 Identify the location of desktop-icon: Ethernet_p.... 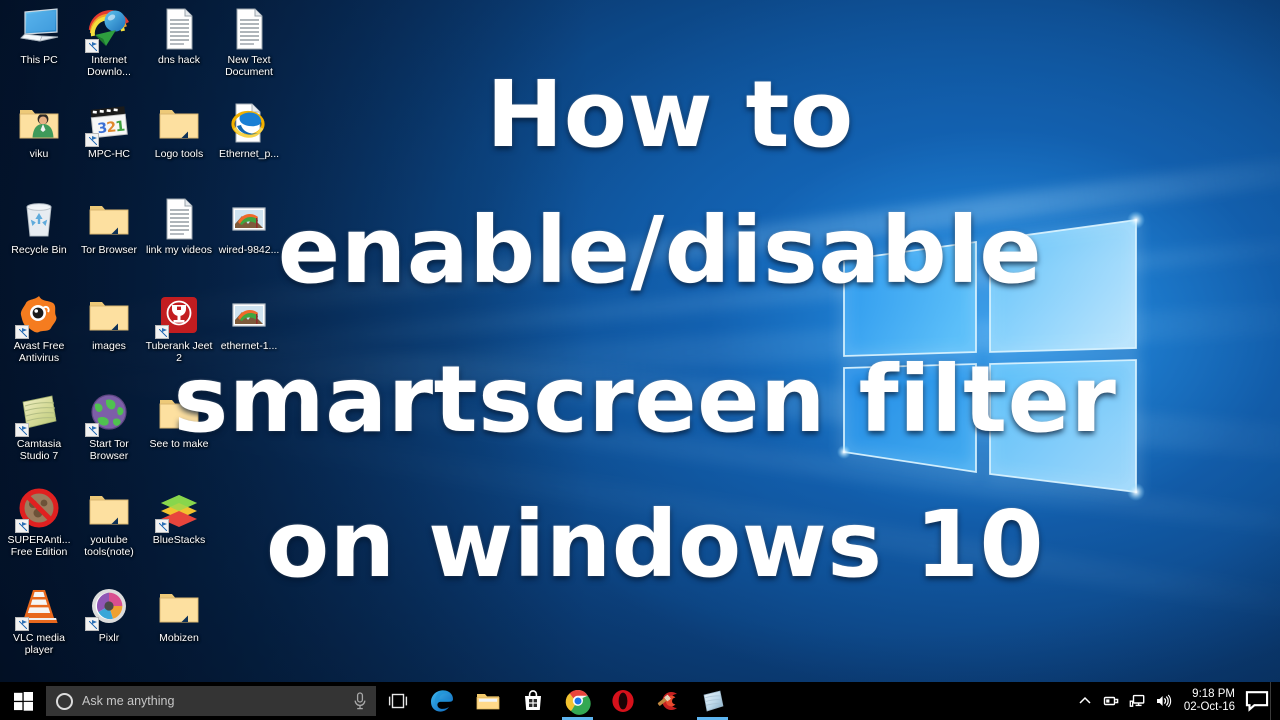
(249, 130).